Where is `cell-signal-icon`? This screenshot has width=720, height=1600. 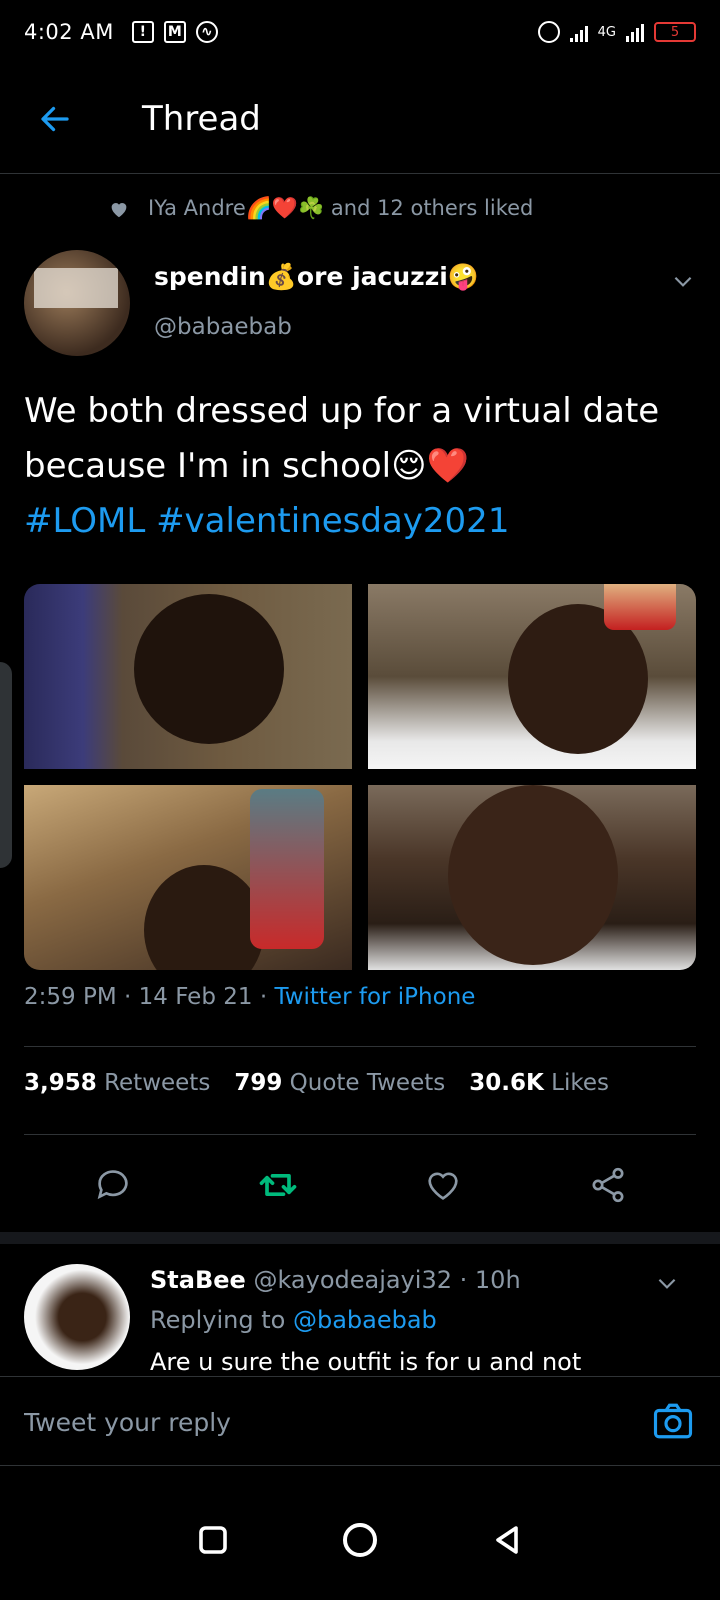
cell-signal-icon is located at coordinates (635, 32).